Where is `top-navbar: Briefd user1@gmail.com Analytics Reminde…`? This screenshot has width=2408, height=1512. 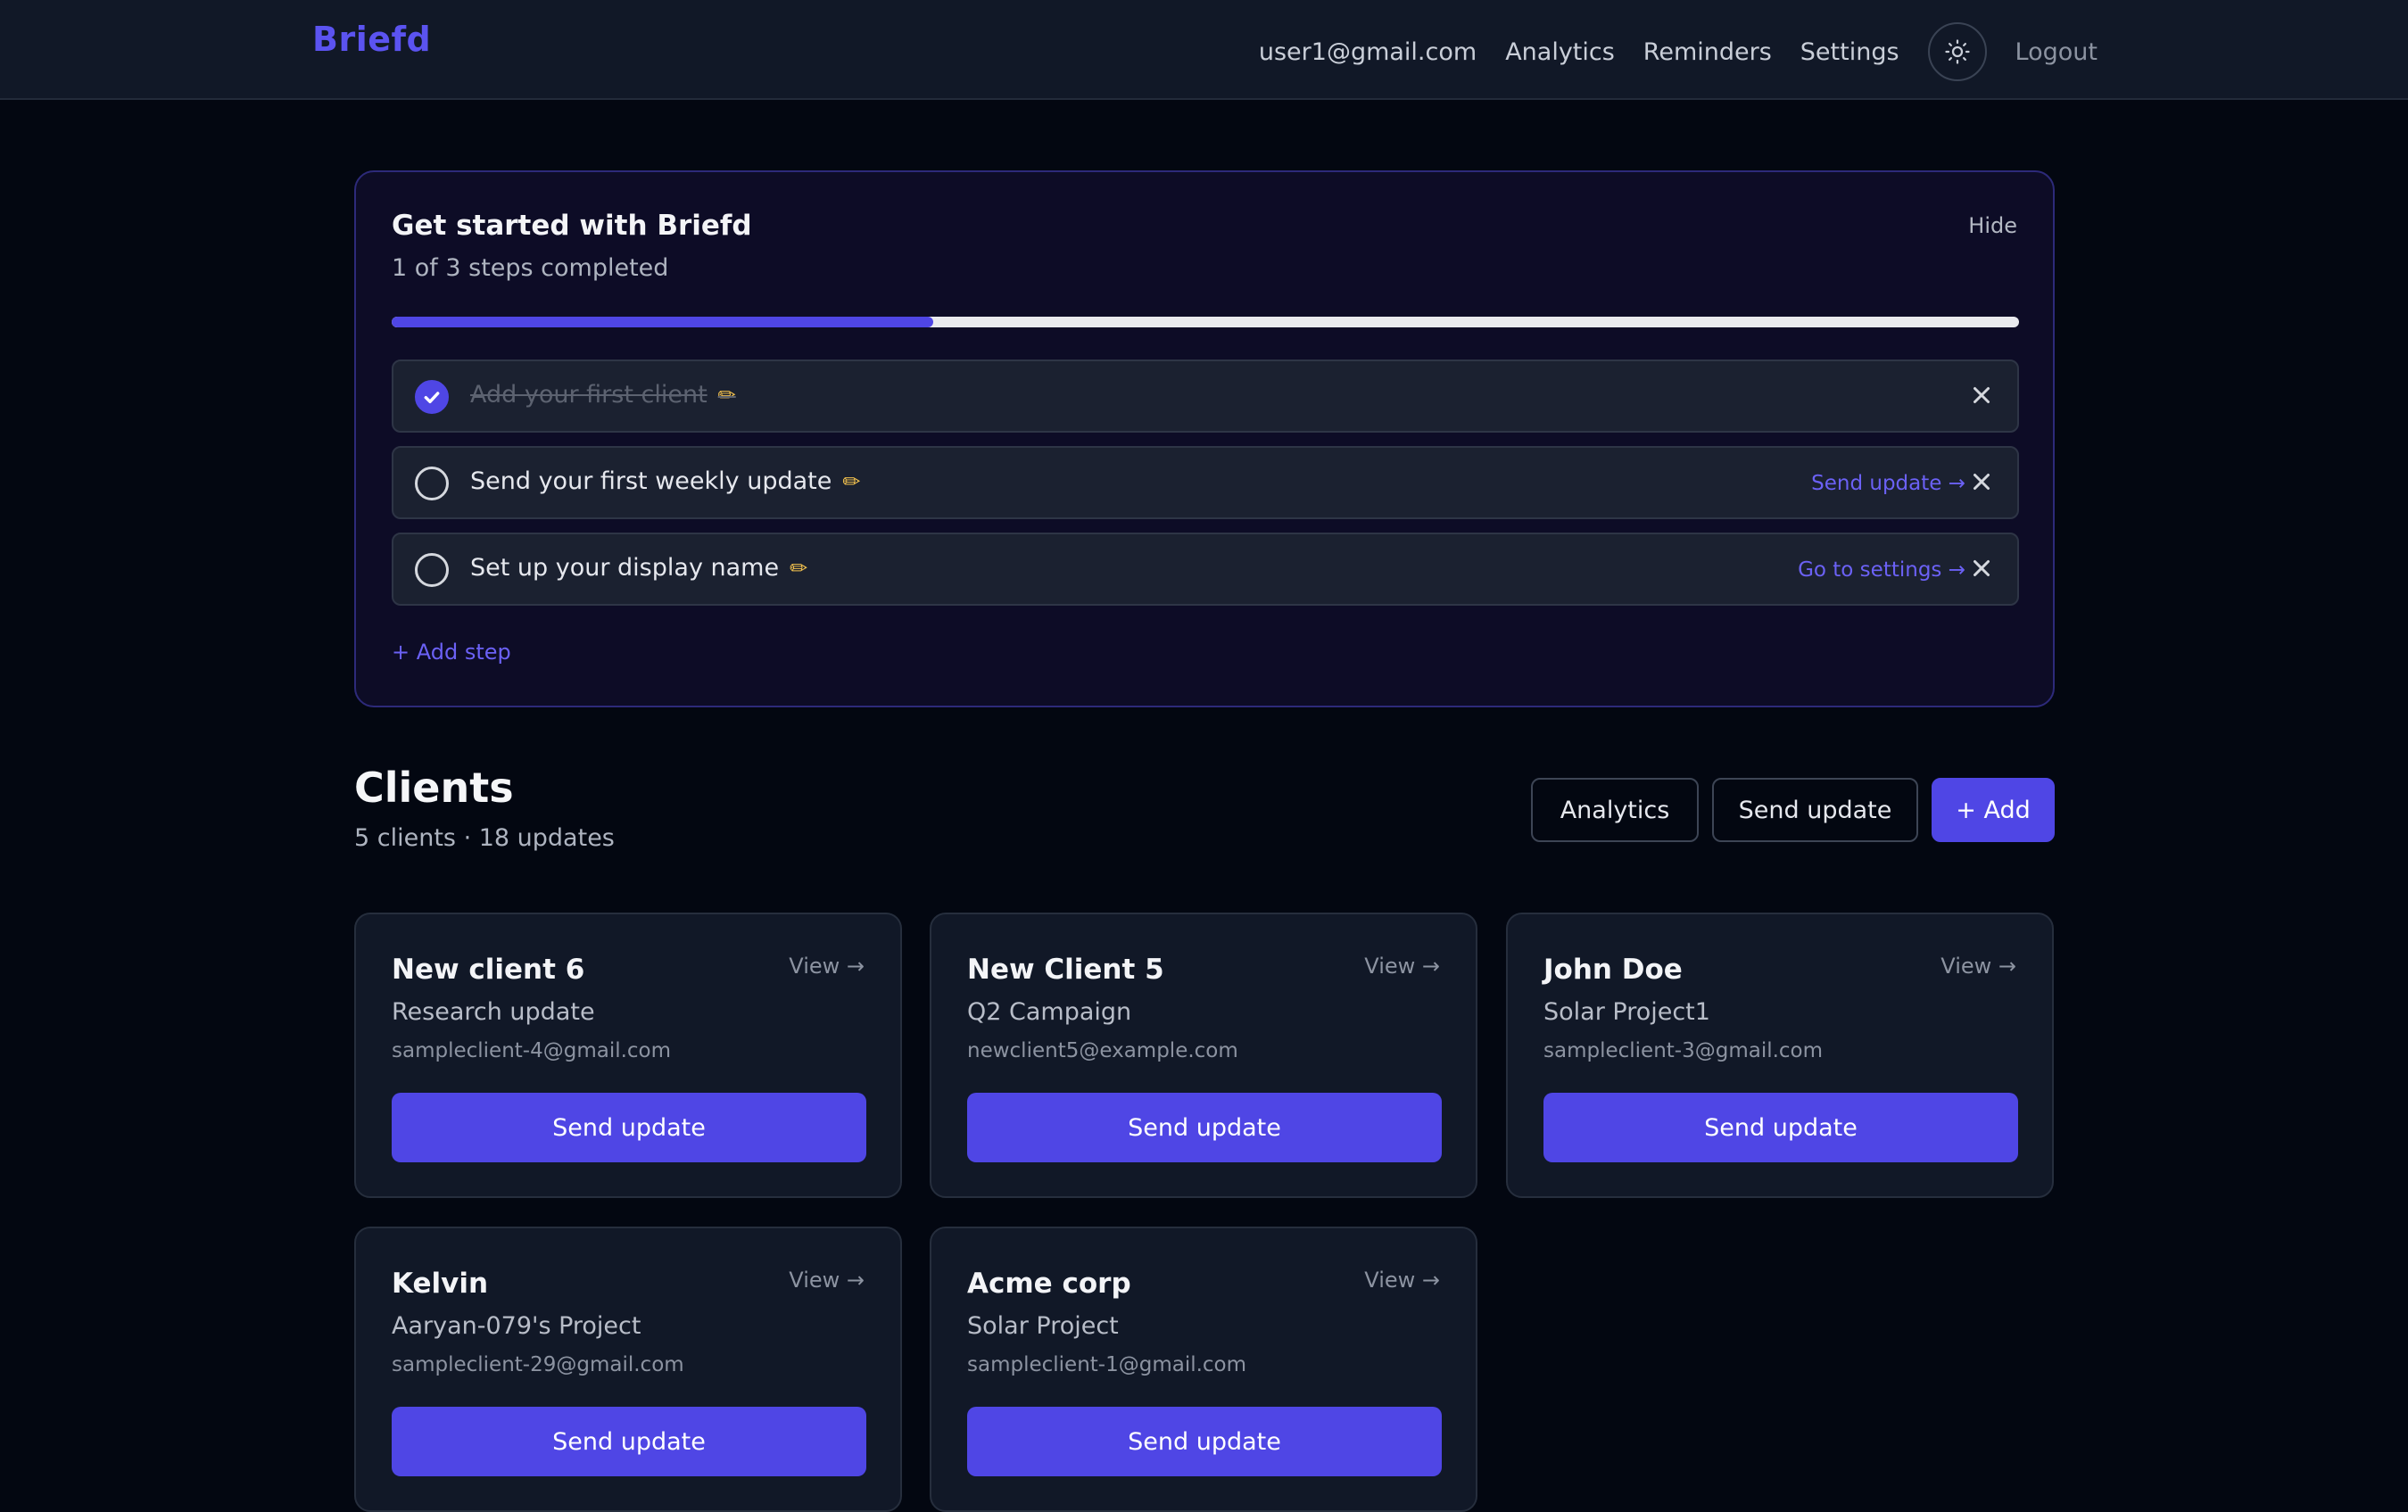 top-navbar: Briefd user1@gmail.com Analytics Reminde… is located at coordinates (1204, 50).